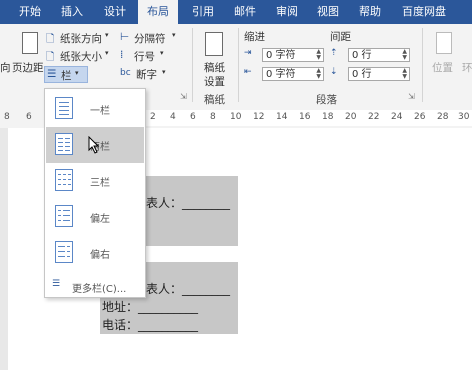  What do you see at coordinates (125, 73) in the screenshot?
I see `hyphenation-icon: bc` at bounding box center [125, 73].